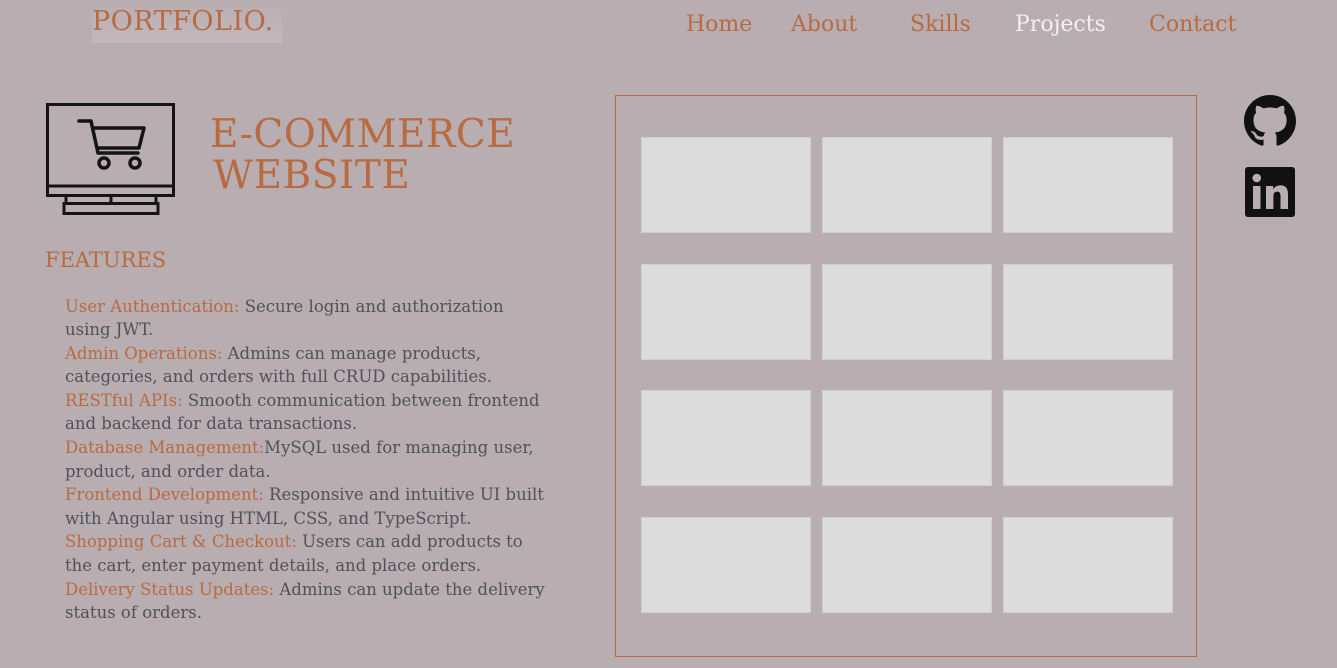 The image size is (1337, 668). I want to click on feature-label: Admin Operations:, so click(144, 354).